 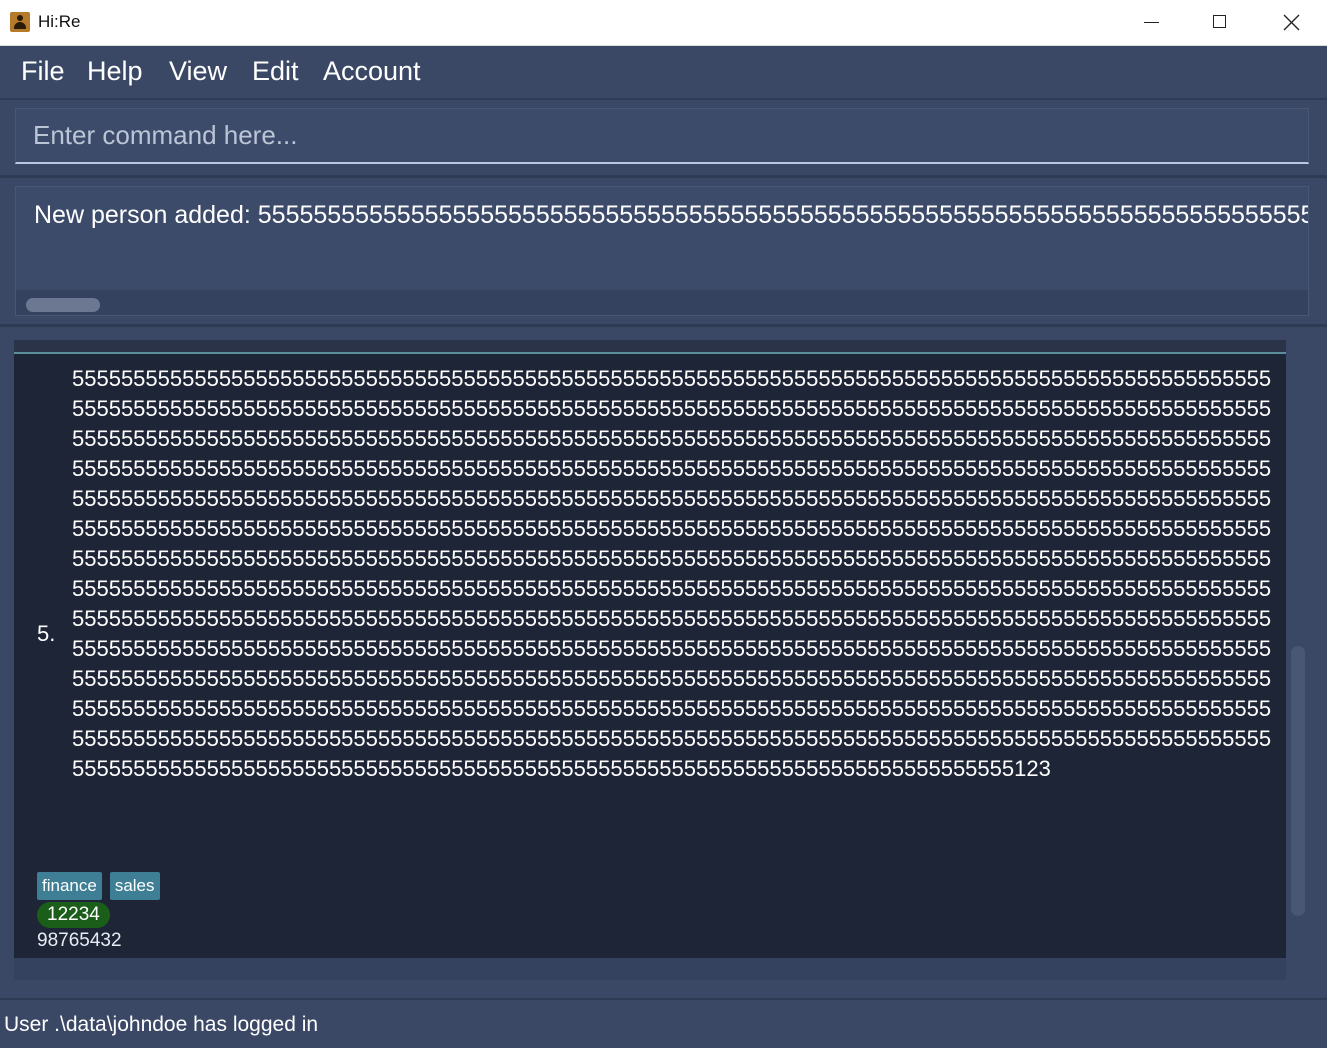 What do you see at coordinates (161, 1024) in the screenshot?
I see `status-message: User .\data\johndoe has logged in` at bounding box center [161, 1024].